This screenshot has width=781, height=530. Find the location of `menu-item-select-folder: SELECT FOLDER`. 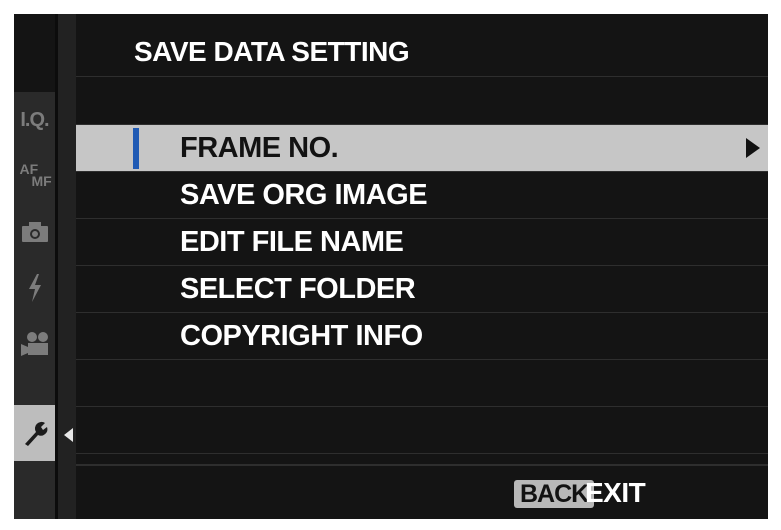

menu-item-select-folder: SELECT FOLDER is located at coordinates (422, 289).